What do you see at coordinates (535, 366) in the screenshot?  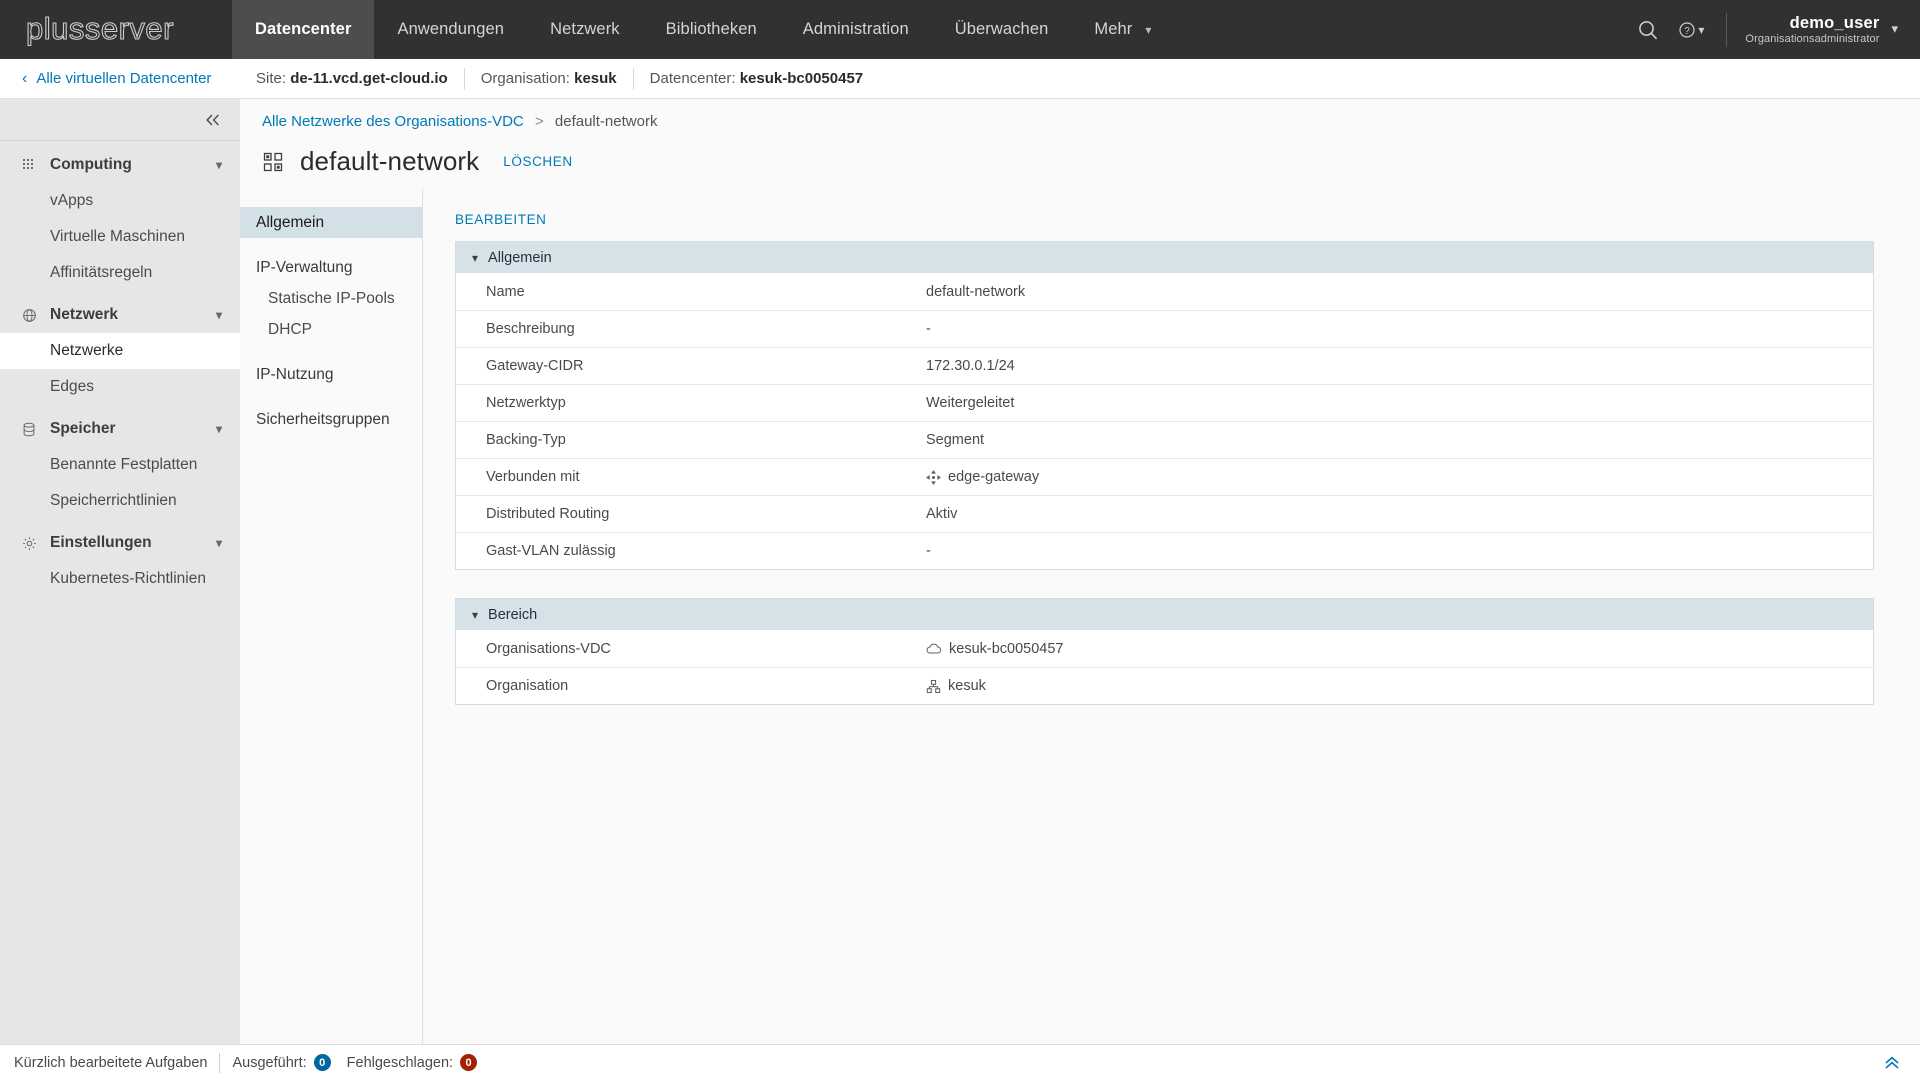 I see `row-key: Gateway-CIDR` at bounding box center [535, 366].